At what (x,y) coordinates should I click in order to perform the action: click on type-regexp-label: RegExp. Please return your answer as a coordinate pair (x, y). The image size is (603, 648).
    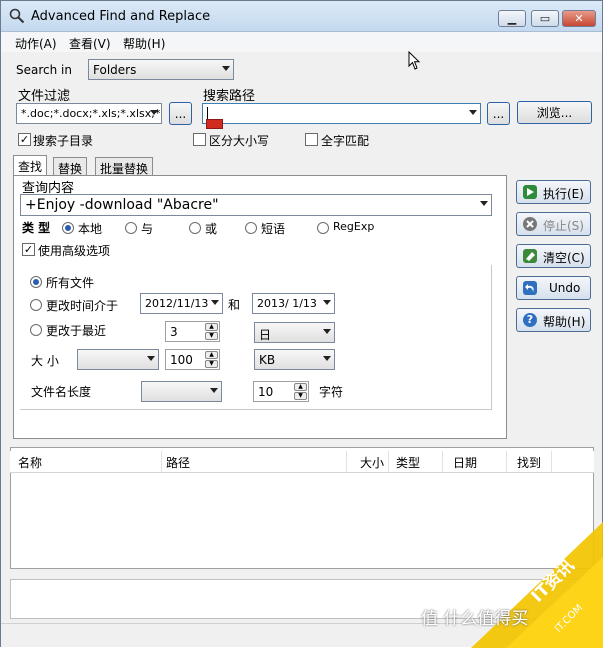
    Looking at the image, I should click on (354, 226).